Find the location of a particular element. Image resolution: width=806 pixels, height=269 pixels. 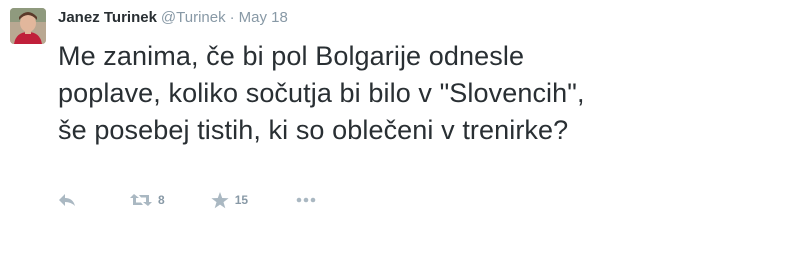

tweet-actions: 8 15 is located at coordinates (187, 200).